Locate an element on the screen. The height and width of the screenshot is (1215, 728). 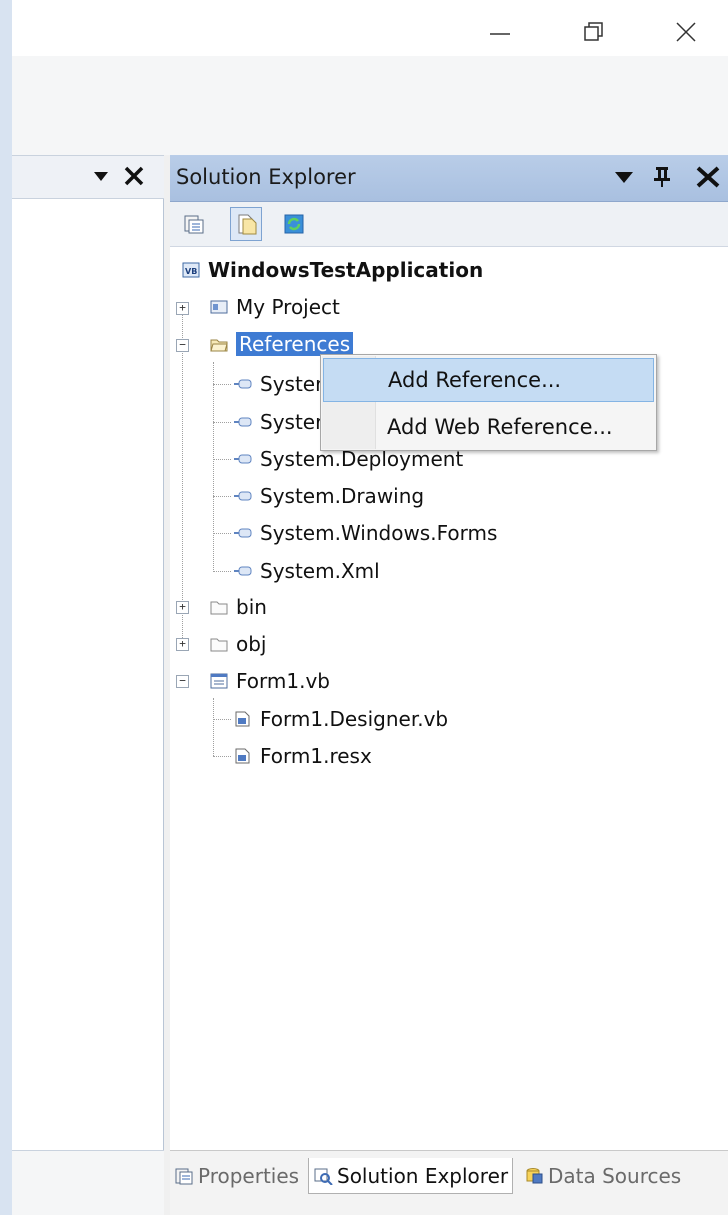
tree-node-label: System.Windows.Forms is located at coordinates (379, 533).